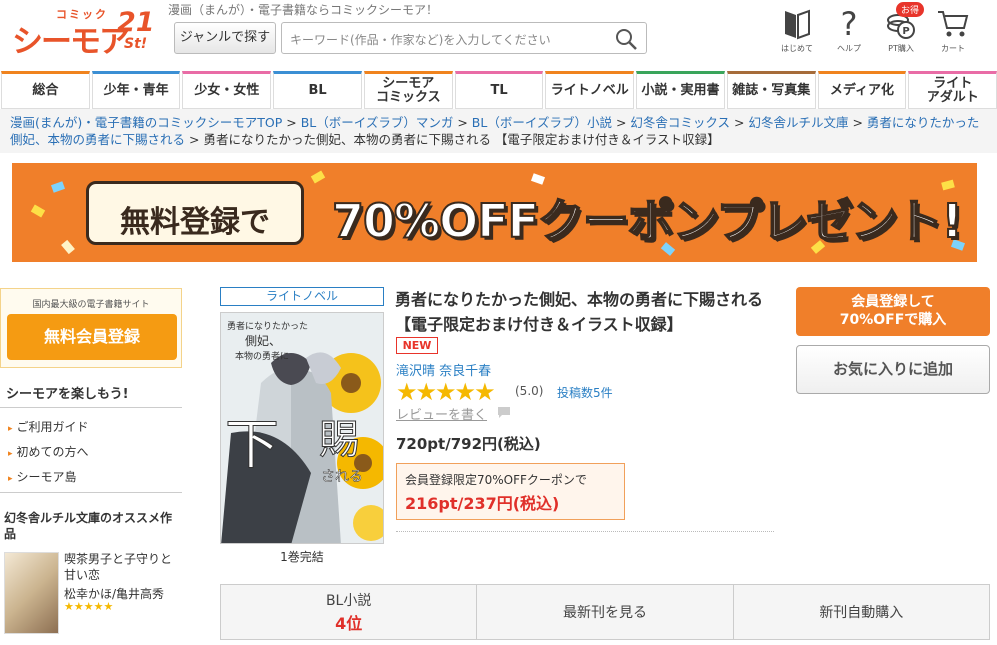  What do you see at coordinates (861, 612) in the screenshot?
I see `auto-purchase-button: 新刊自動購入` at bounding box center [861, 612].